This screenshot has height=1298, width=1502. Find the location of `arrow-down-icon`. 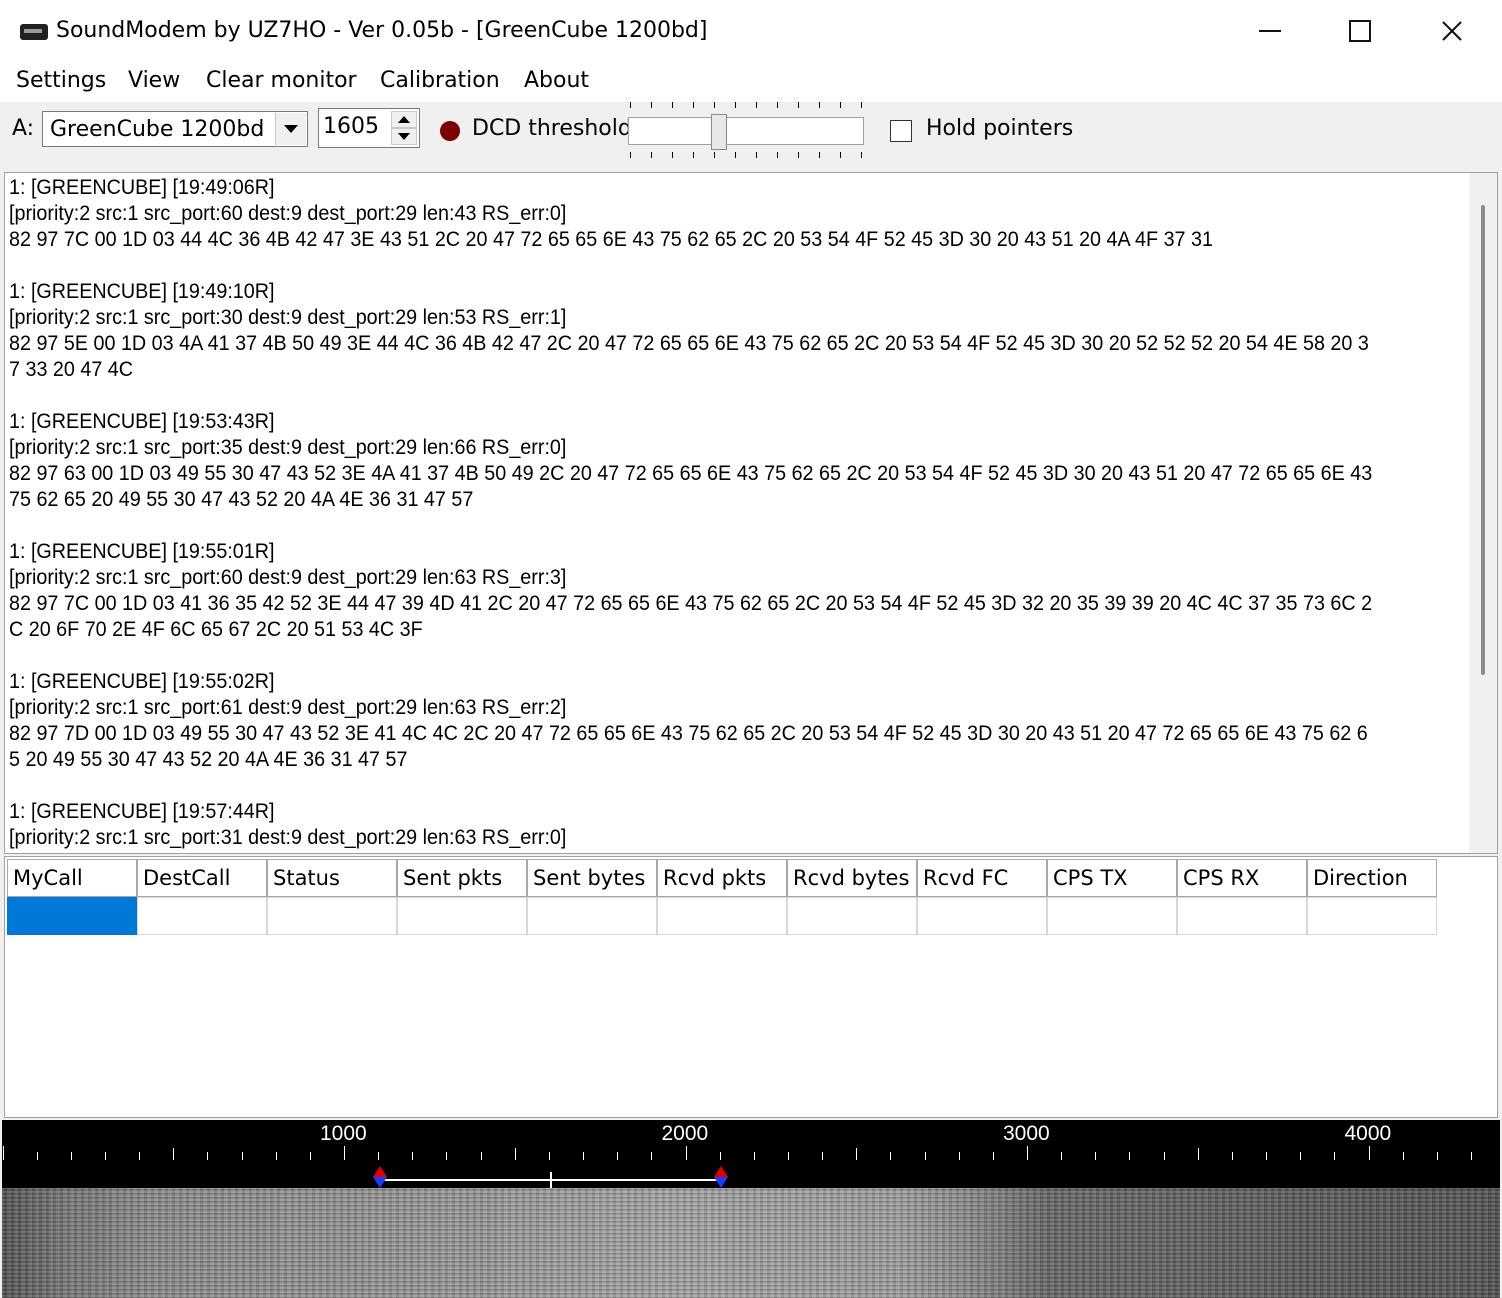

arrow-down-icon is located at coordinates (404, 136).